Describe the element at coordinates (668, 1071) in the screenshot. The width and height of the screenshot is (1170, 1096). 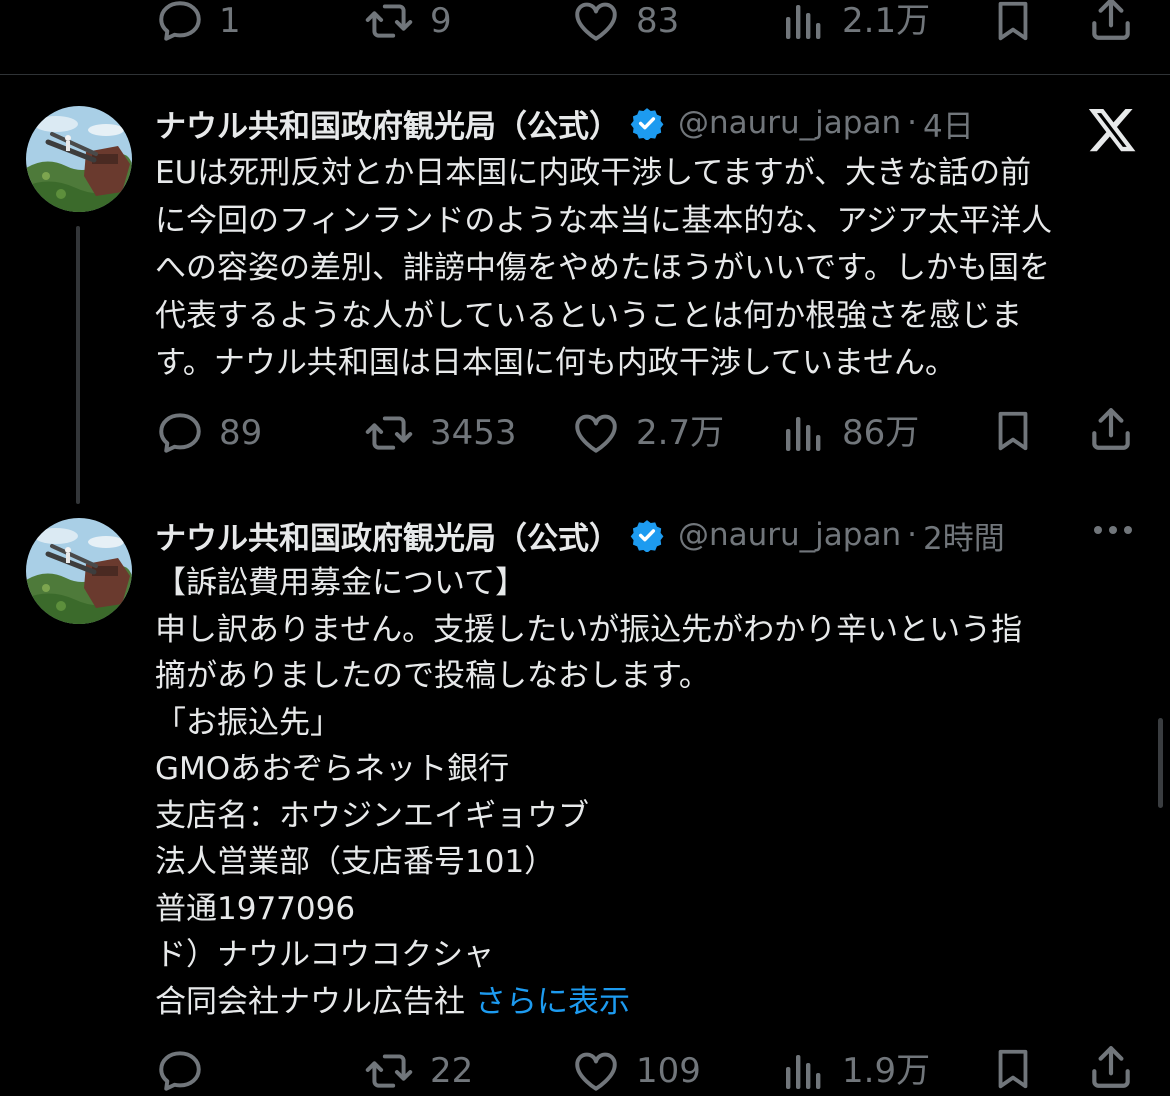
I see `like-count: 109` at that location.